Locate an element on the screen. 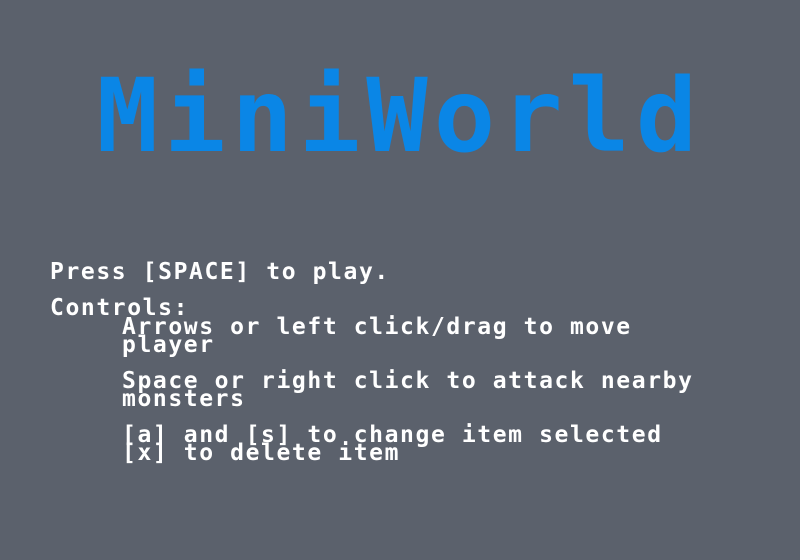 The width and height of the screenshot is (800, 560). control-delete-item: [x] to delete item is located at coordinates (261, 453).